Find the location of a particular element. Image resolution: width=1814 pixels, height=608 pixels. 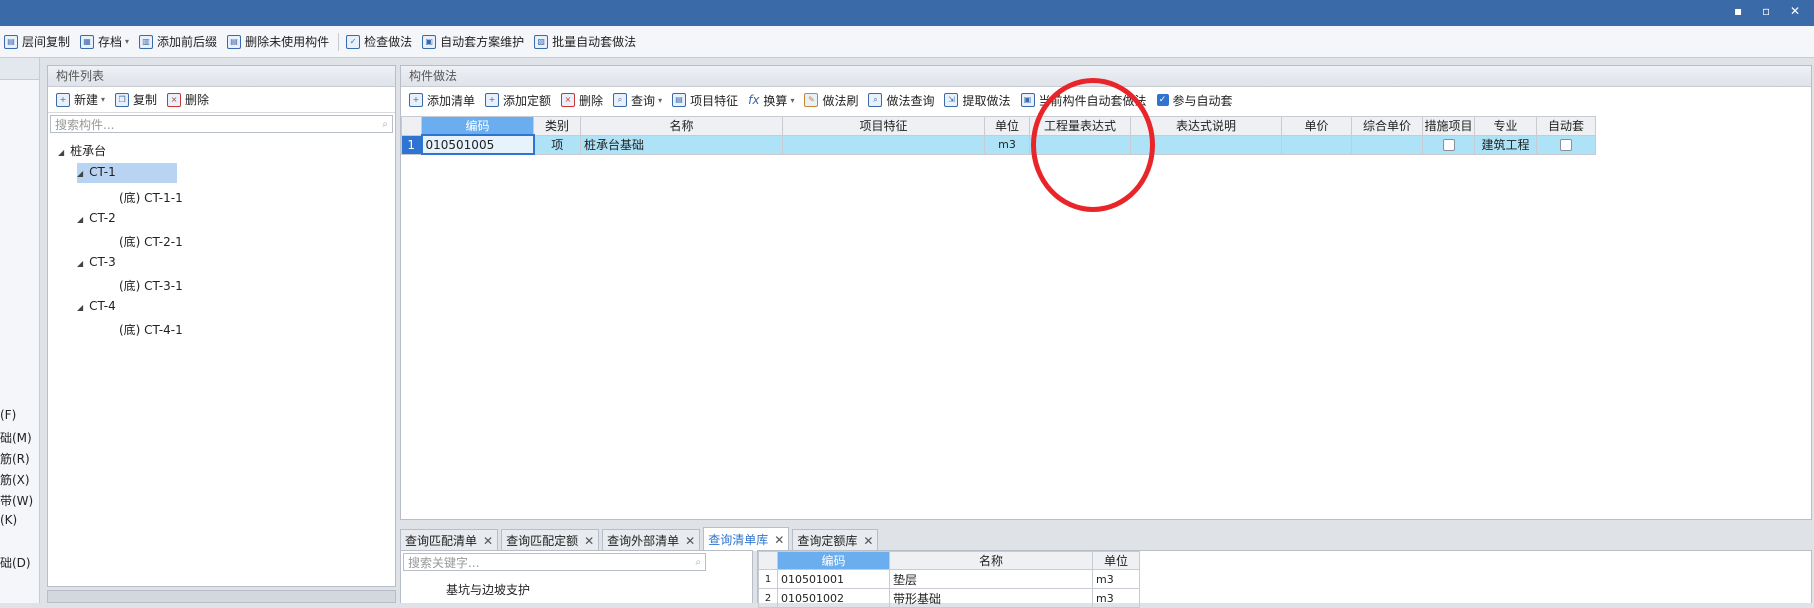

join-auto-checkbox: ✓ 参与自动套 is located at coordinates (1196, 100).